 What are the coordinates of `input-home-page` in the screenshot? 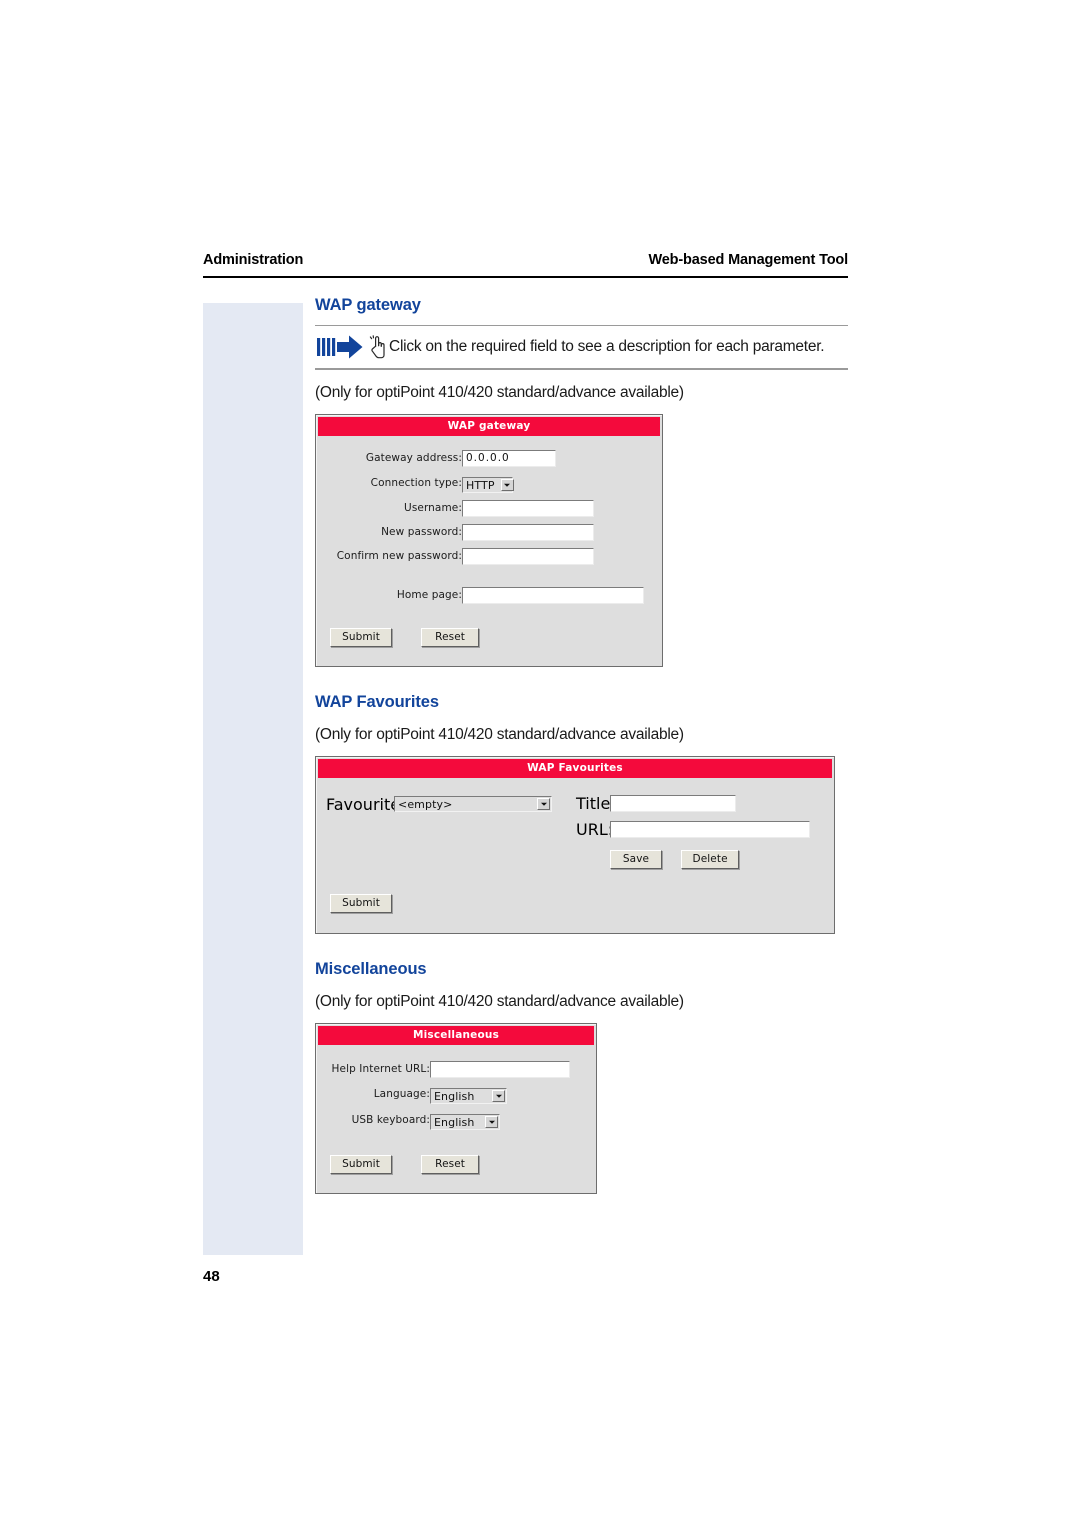 It's located at (553, 595).